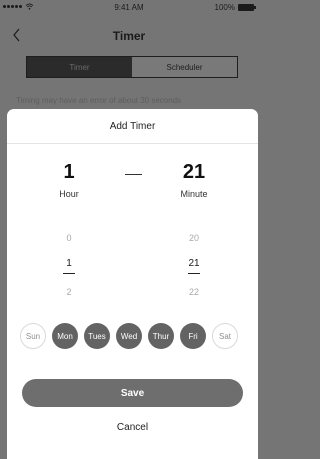 The width and height of the screenshot is (320, 459). I want to click on day-tues: Tues, so click(97, 336).